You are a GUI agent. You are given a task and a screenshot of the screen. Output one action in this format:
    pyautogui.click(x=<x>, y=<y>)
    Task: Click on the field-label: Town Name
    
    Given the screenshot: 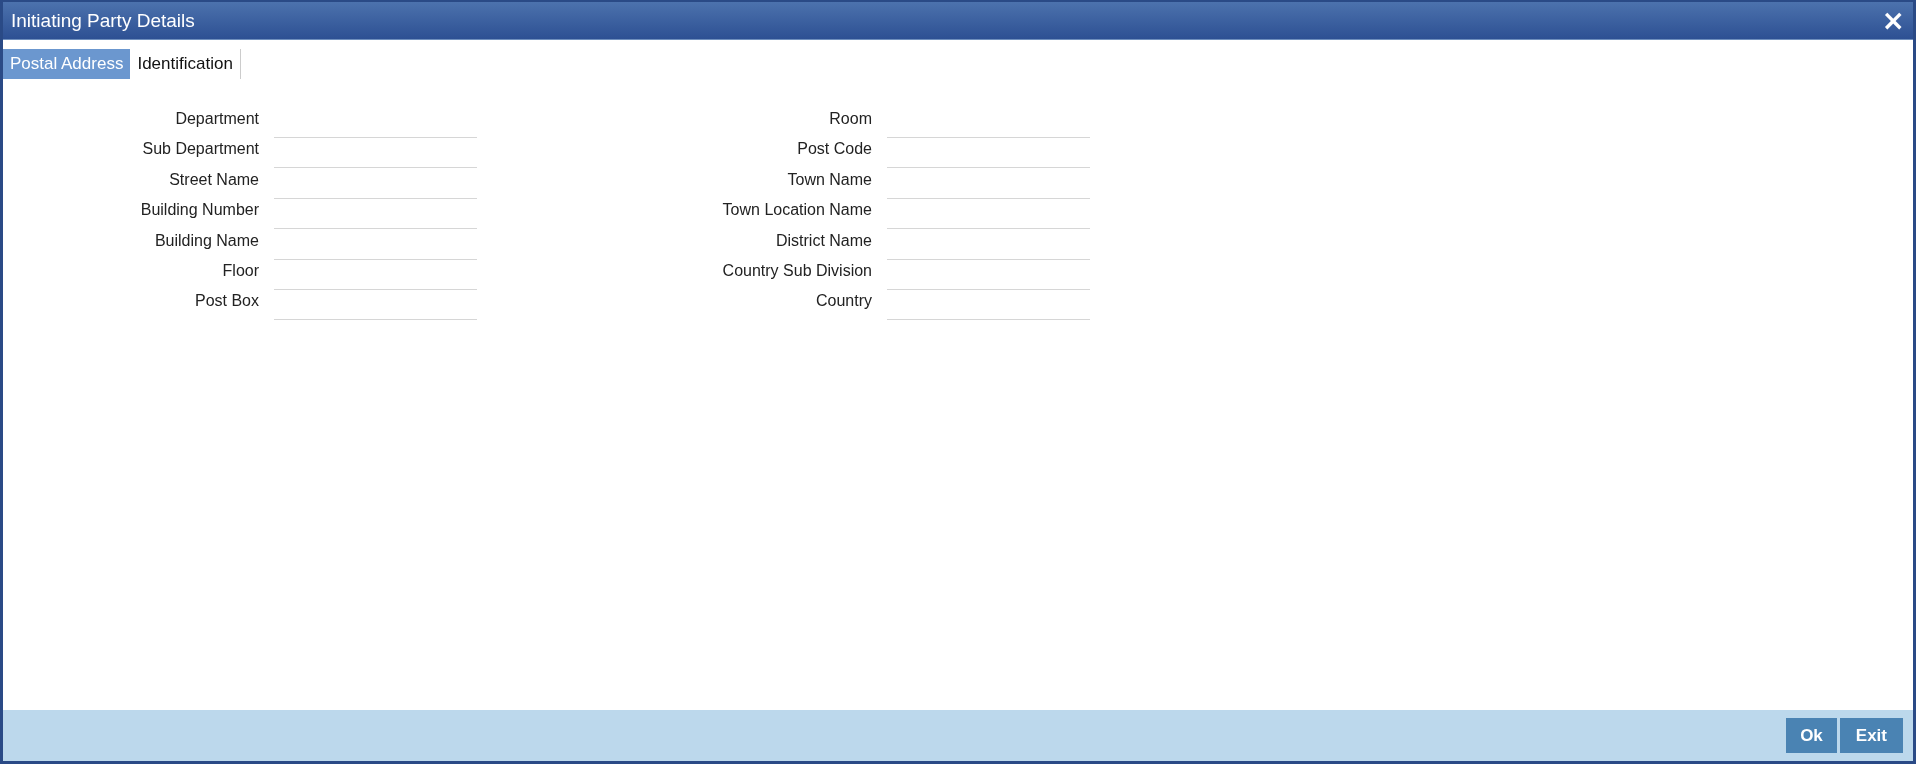 What is the action you would take?
    pyautogui.click(x=829, y=179)
    